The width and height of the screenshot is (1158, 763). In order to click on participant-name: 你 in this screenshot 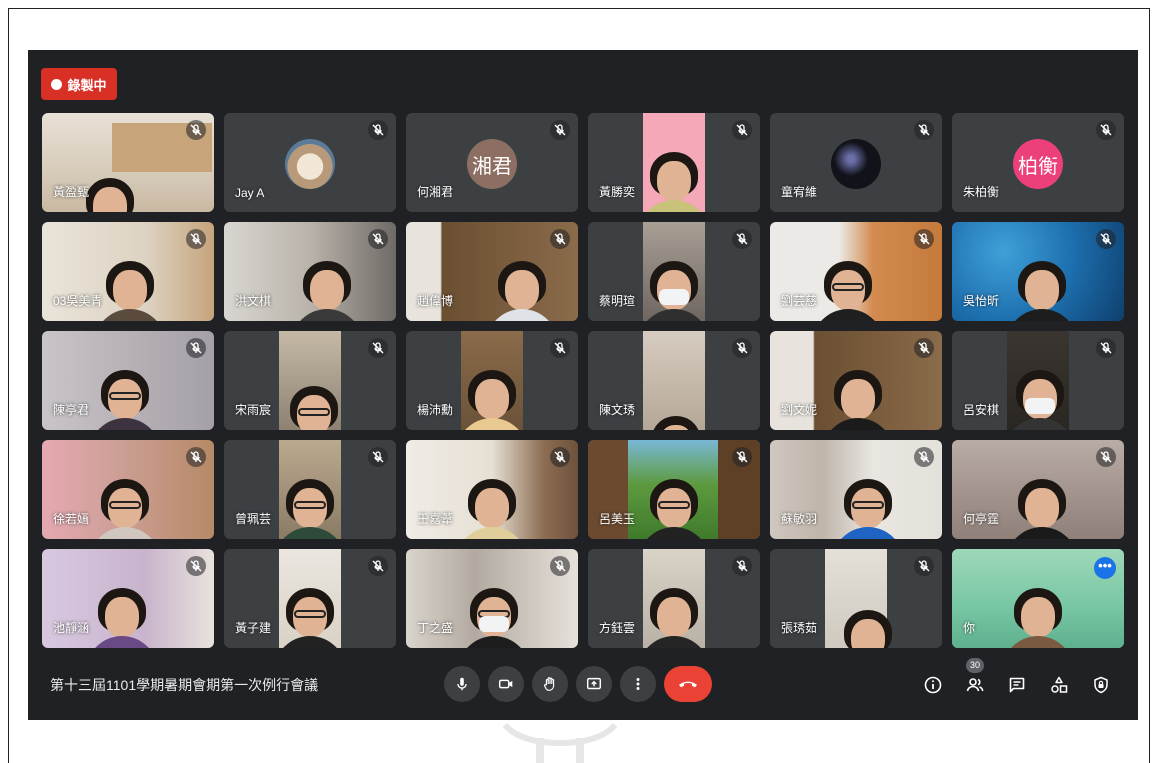, I will do `click(969, 628)`.